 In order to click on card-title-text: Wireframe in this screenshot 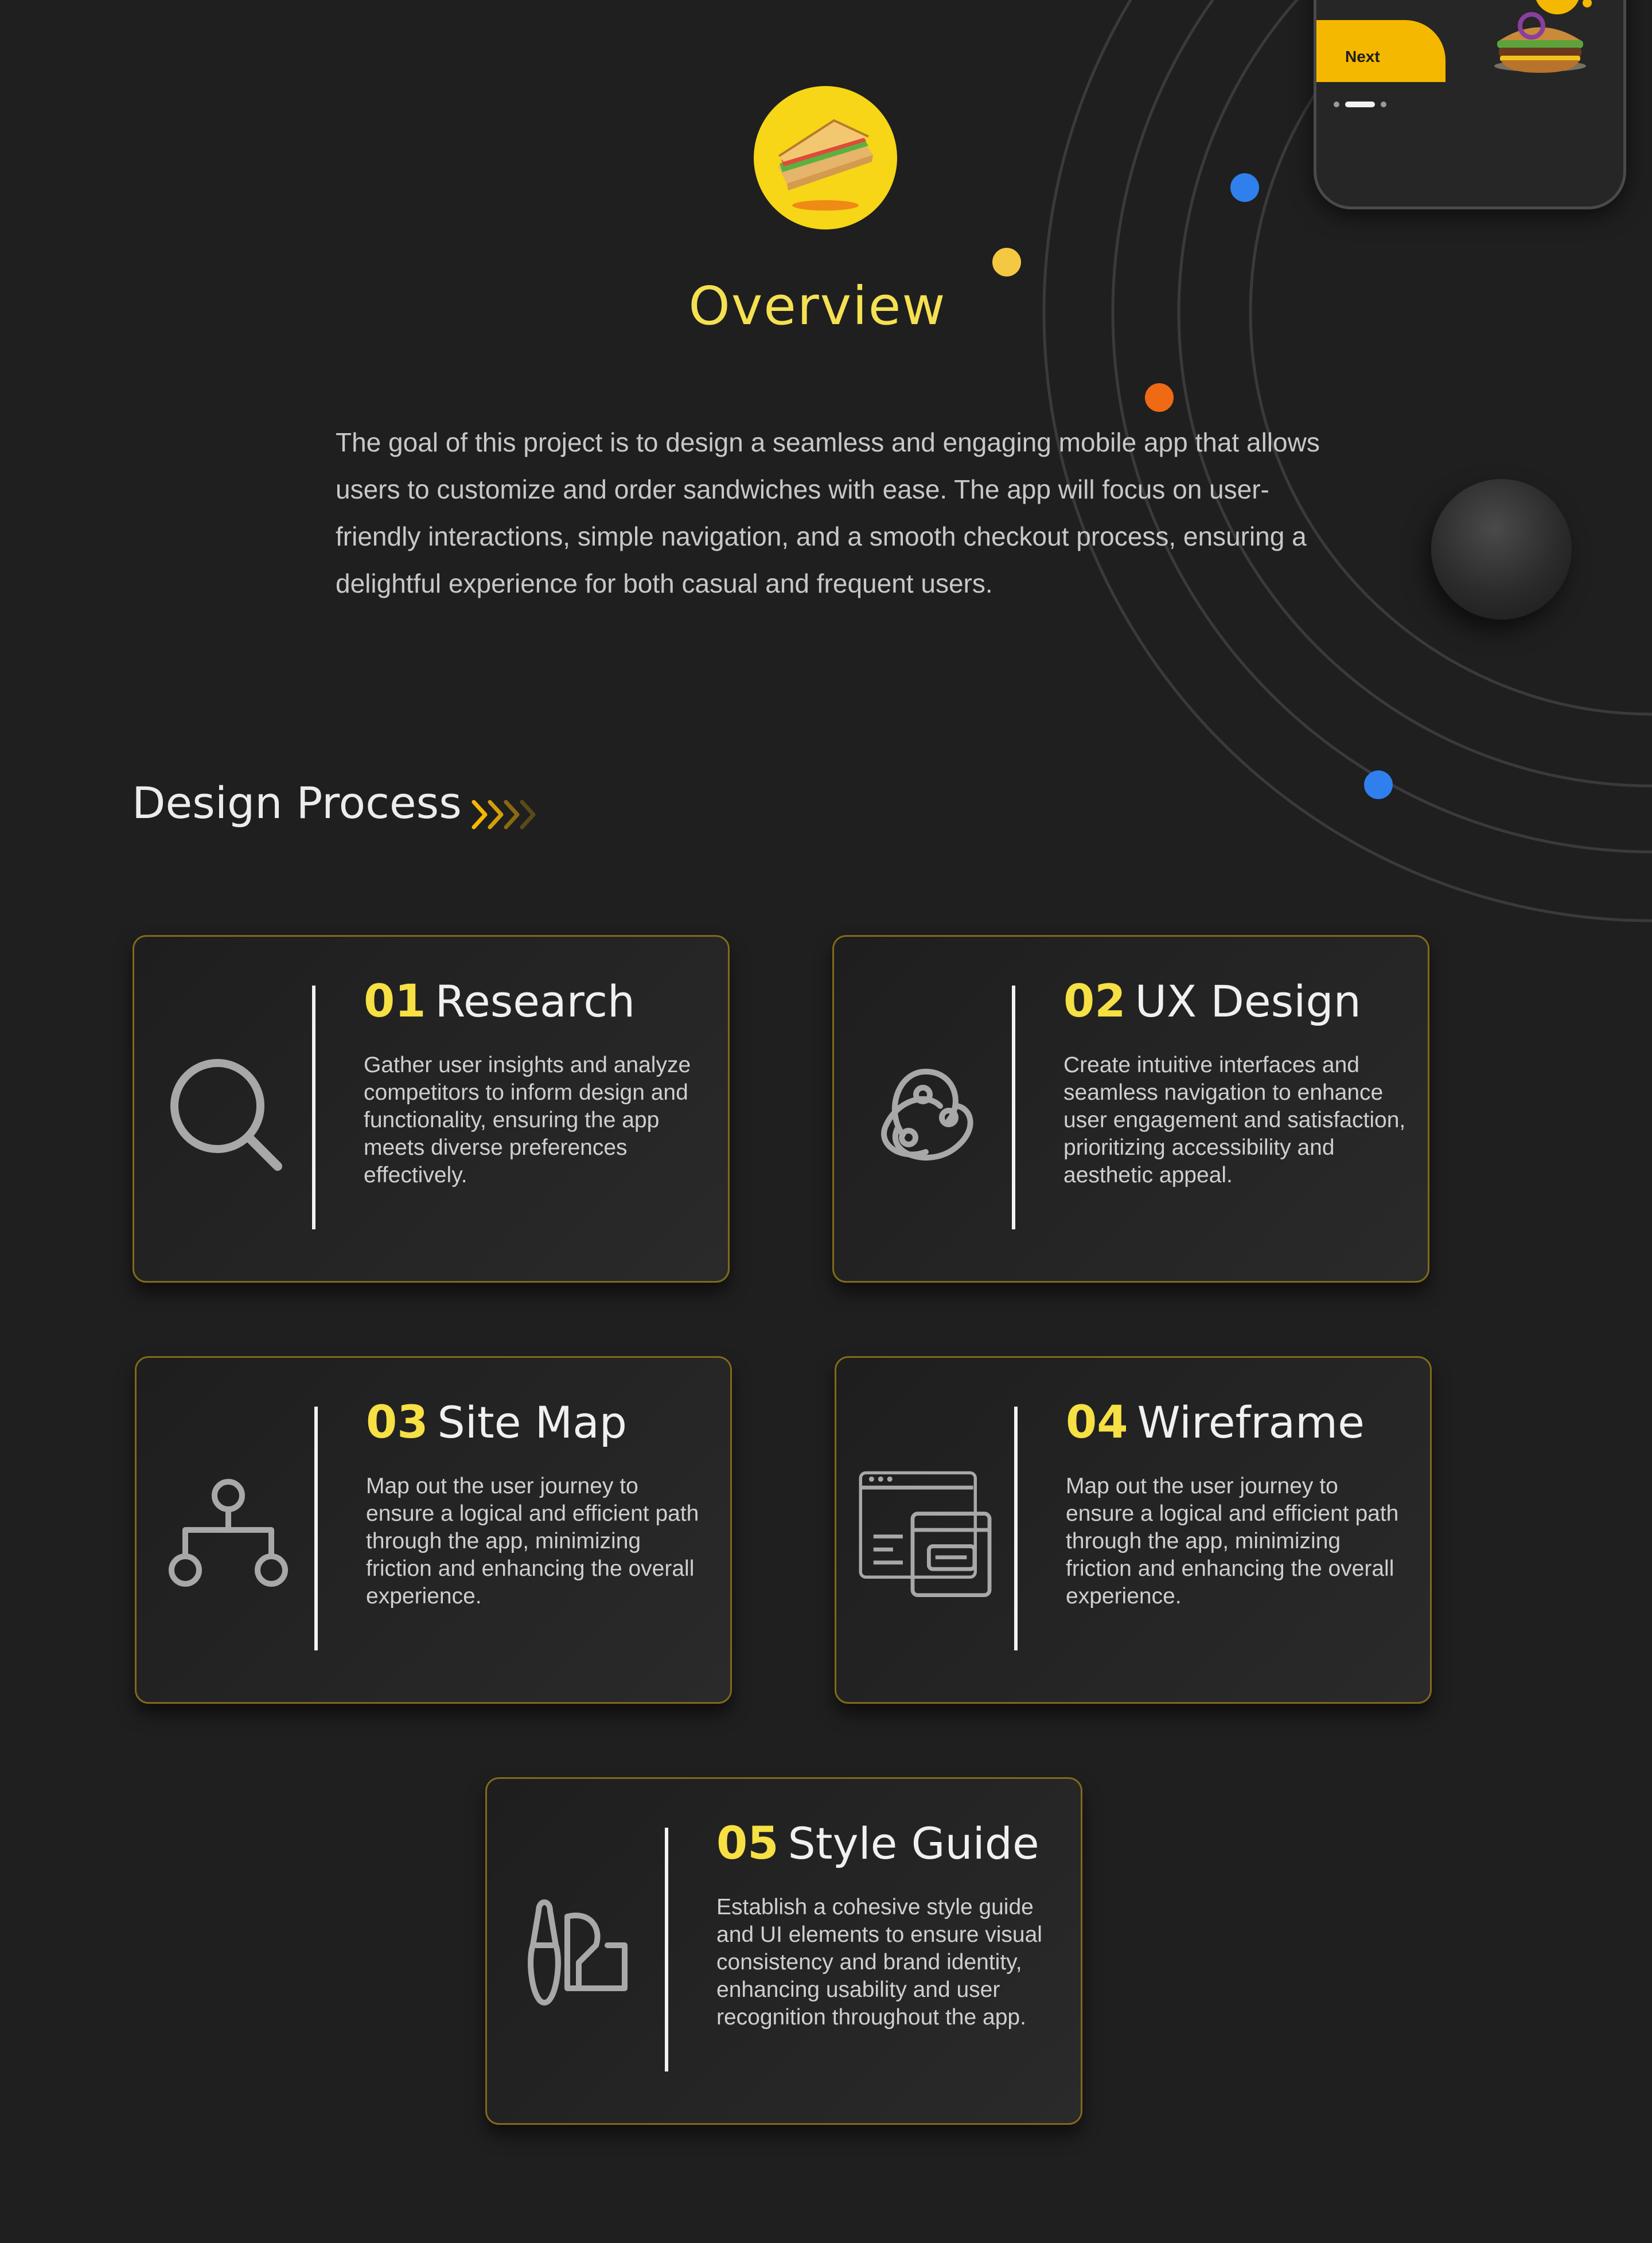, I will do `click(1251, 1422)`.